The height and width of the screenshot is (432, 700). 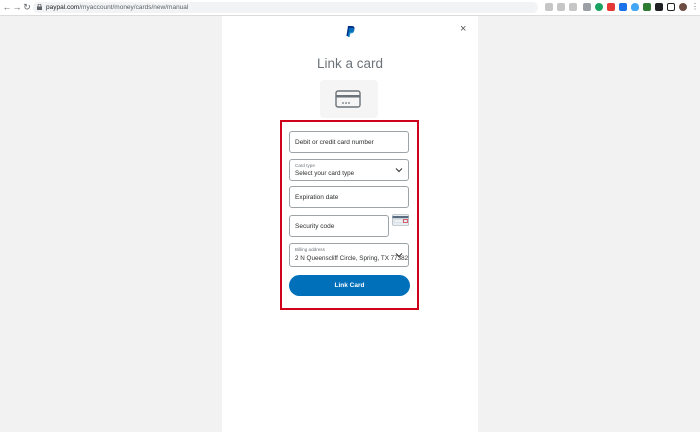 I want to click on card-illustration, so click(x=349, y=99).